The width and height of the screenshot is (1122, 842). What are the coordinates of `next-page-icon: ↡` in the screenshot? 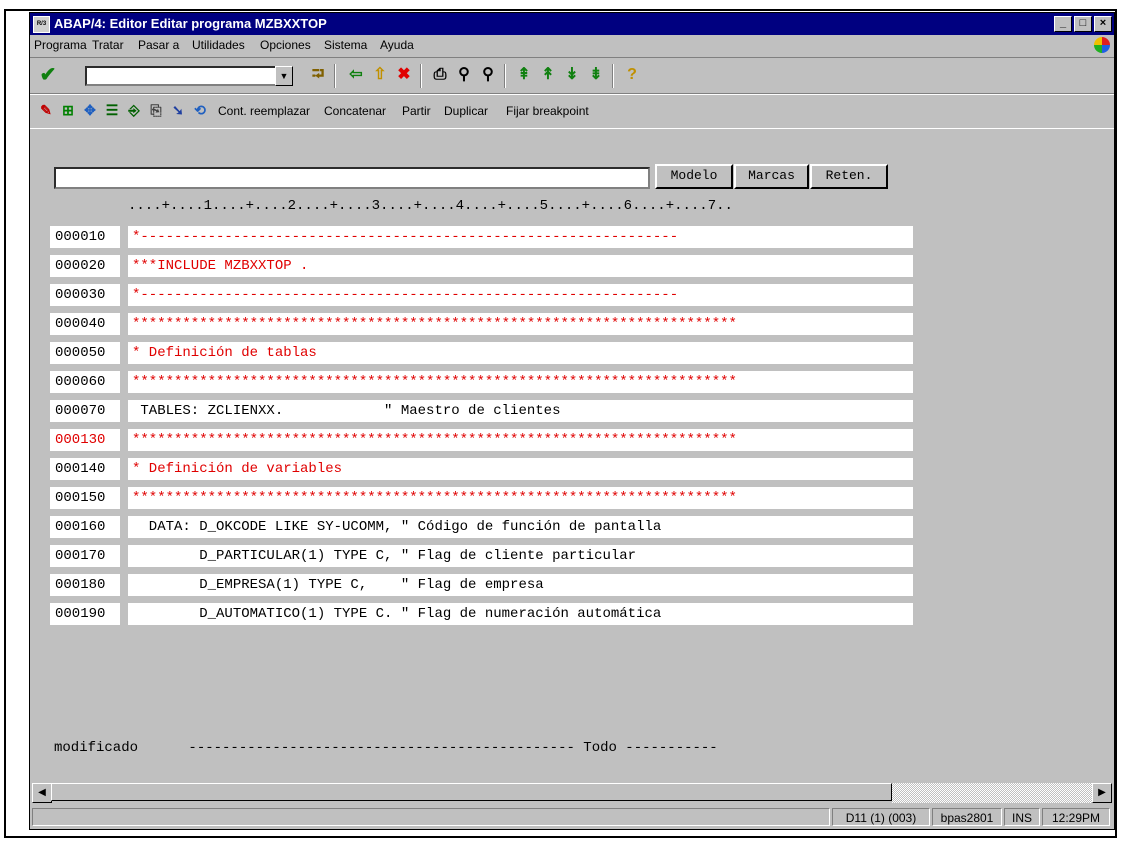 It's located at (572, 75).